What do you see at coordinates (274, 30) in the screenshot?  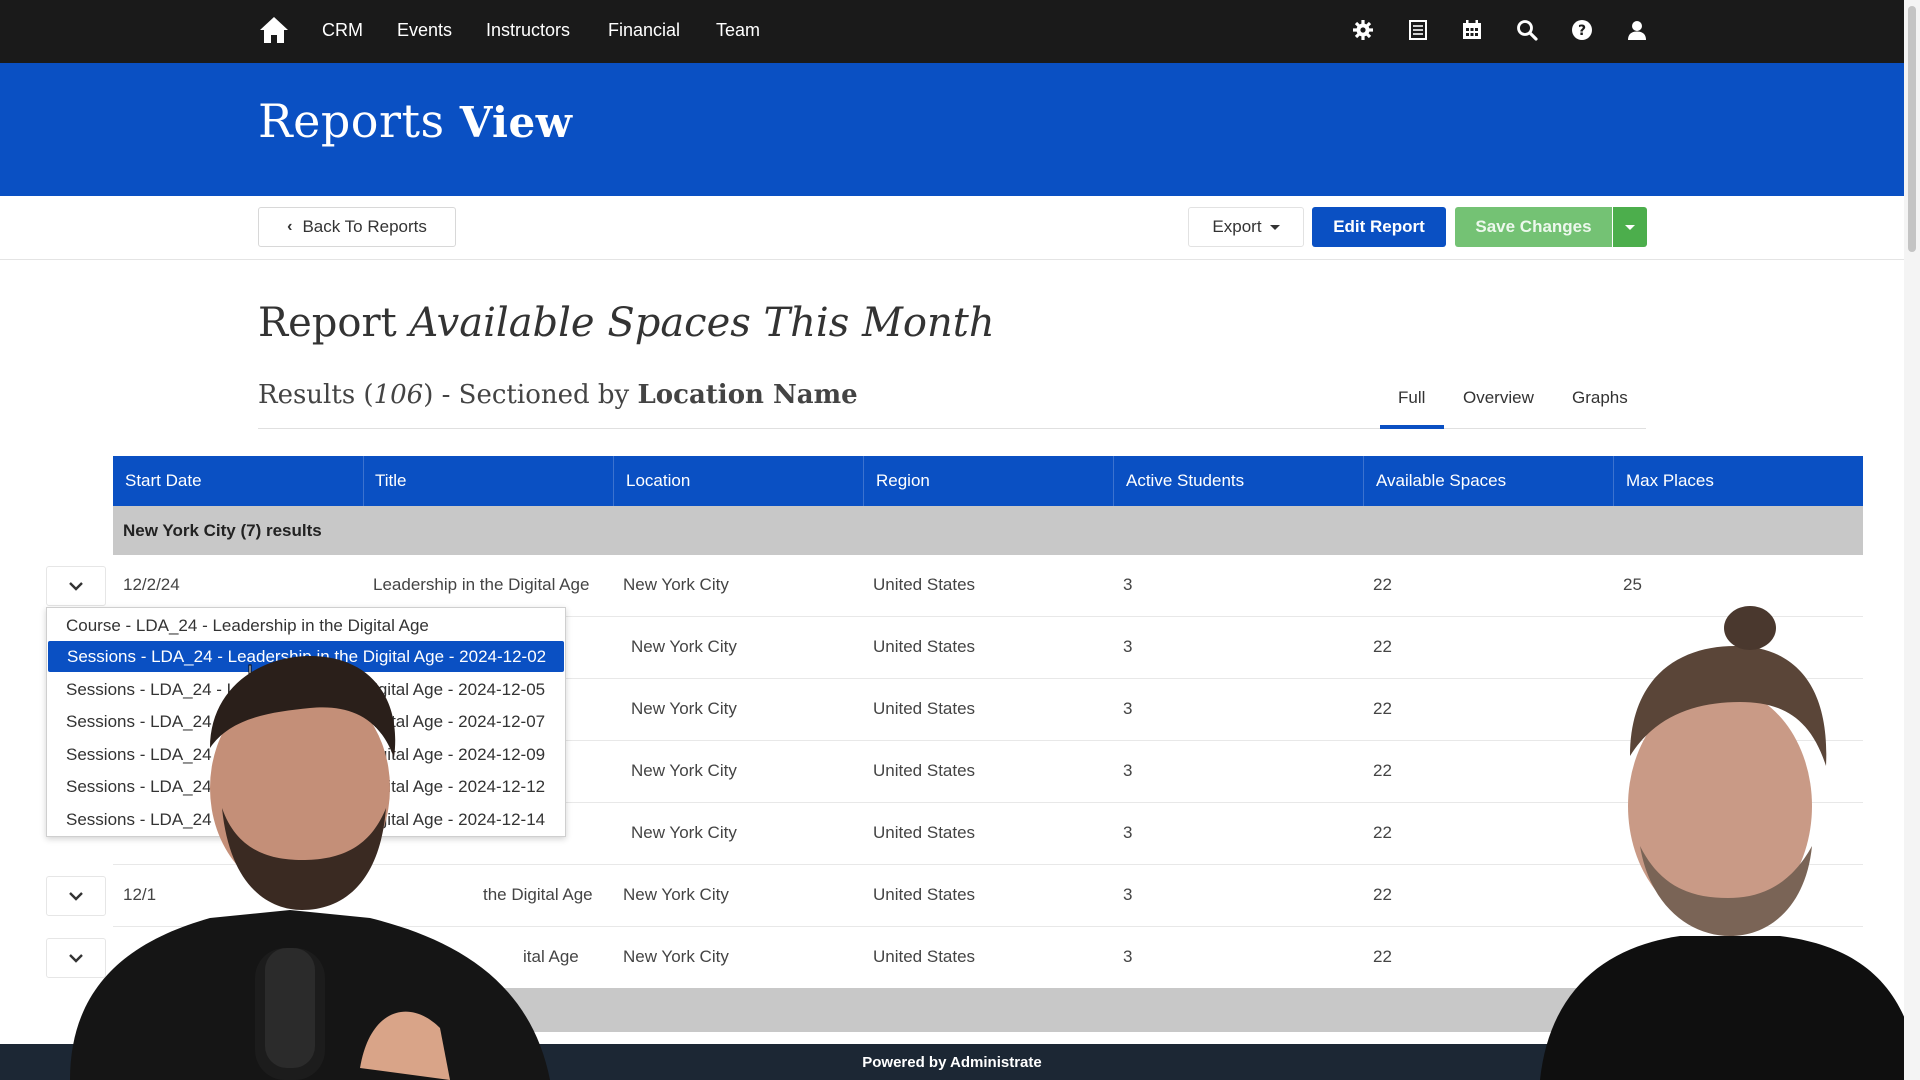 I see `home-icon` at bounding box center [274, 30].